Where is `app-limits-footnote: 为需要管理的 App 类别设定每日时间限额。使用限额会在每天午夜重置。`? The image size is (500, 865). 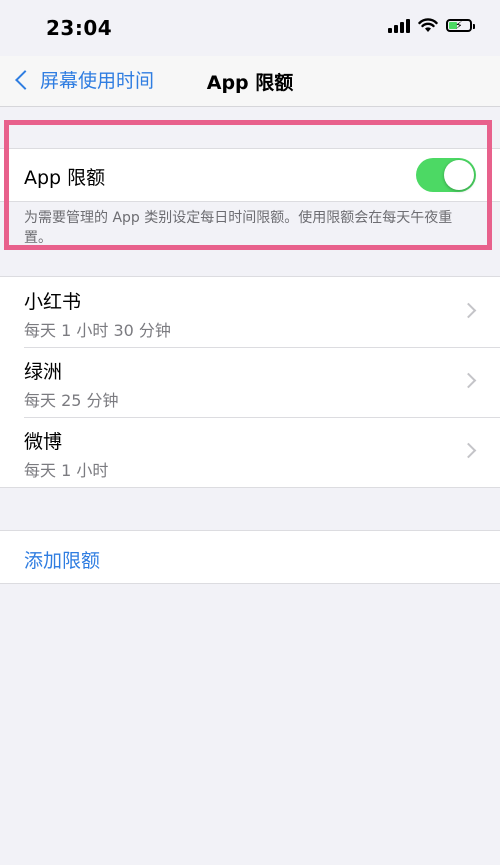
app-limits-footnote: 为需要管理的 App 类别设定每日时间限额。使用限额会在每天午夜重置。 is located at coordinates (238, 228).